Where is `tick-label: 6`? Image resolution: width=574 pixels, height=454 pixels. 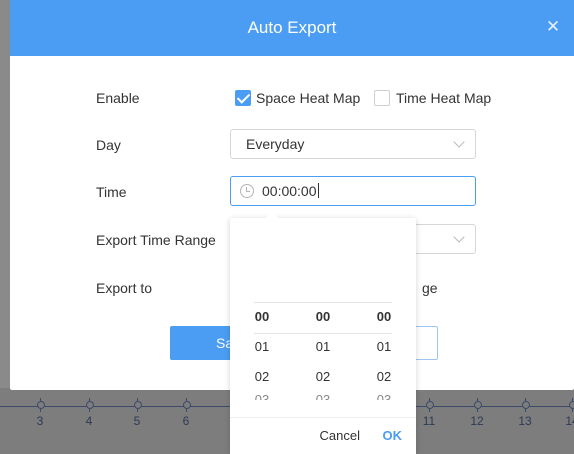 tick-label: 6 is located at coordinates (186, 421).